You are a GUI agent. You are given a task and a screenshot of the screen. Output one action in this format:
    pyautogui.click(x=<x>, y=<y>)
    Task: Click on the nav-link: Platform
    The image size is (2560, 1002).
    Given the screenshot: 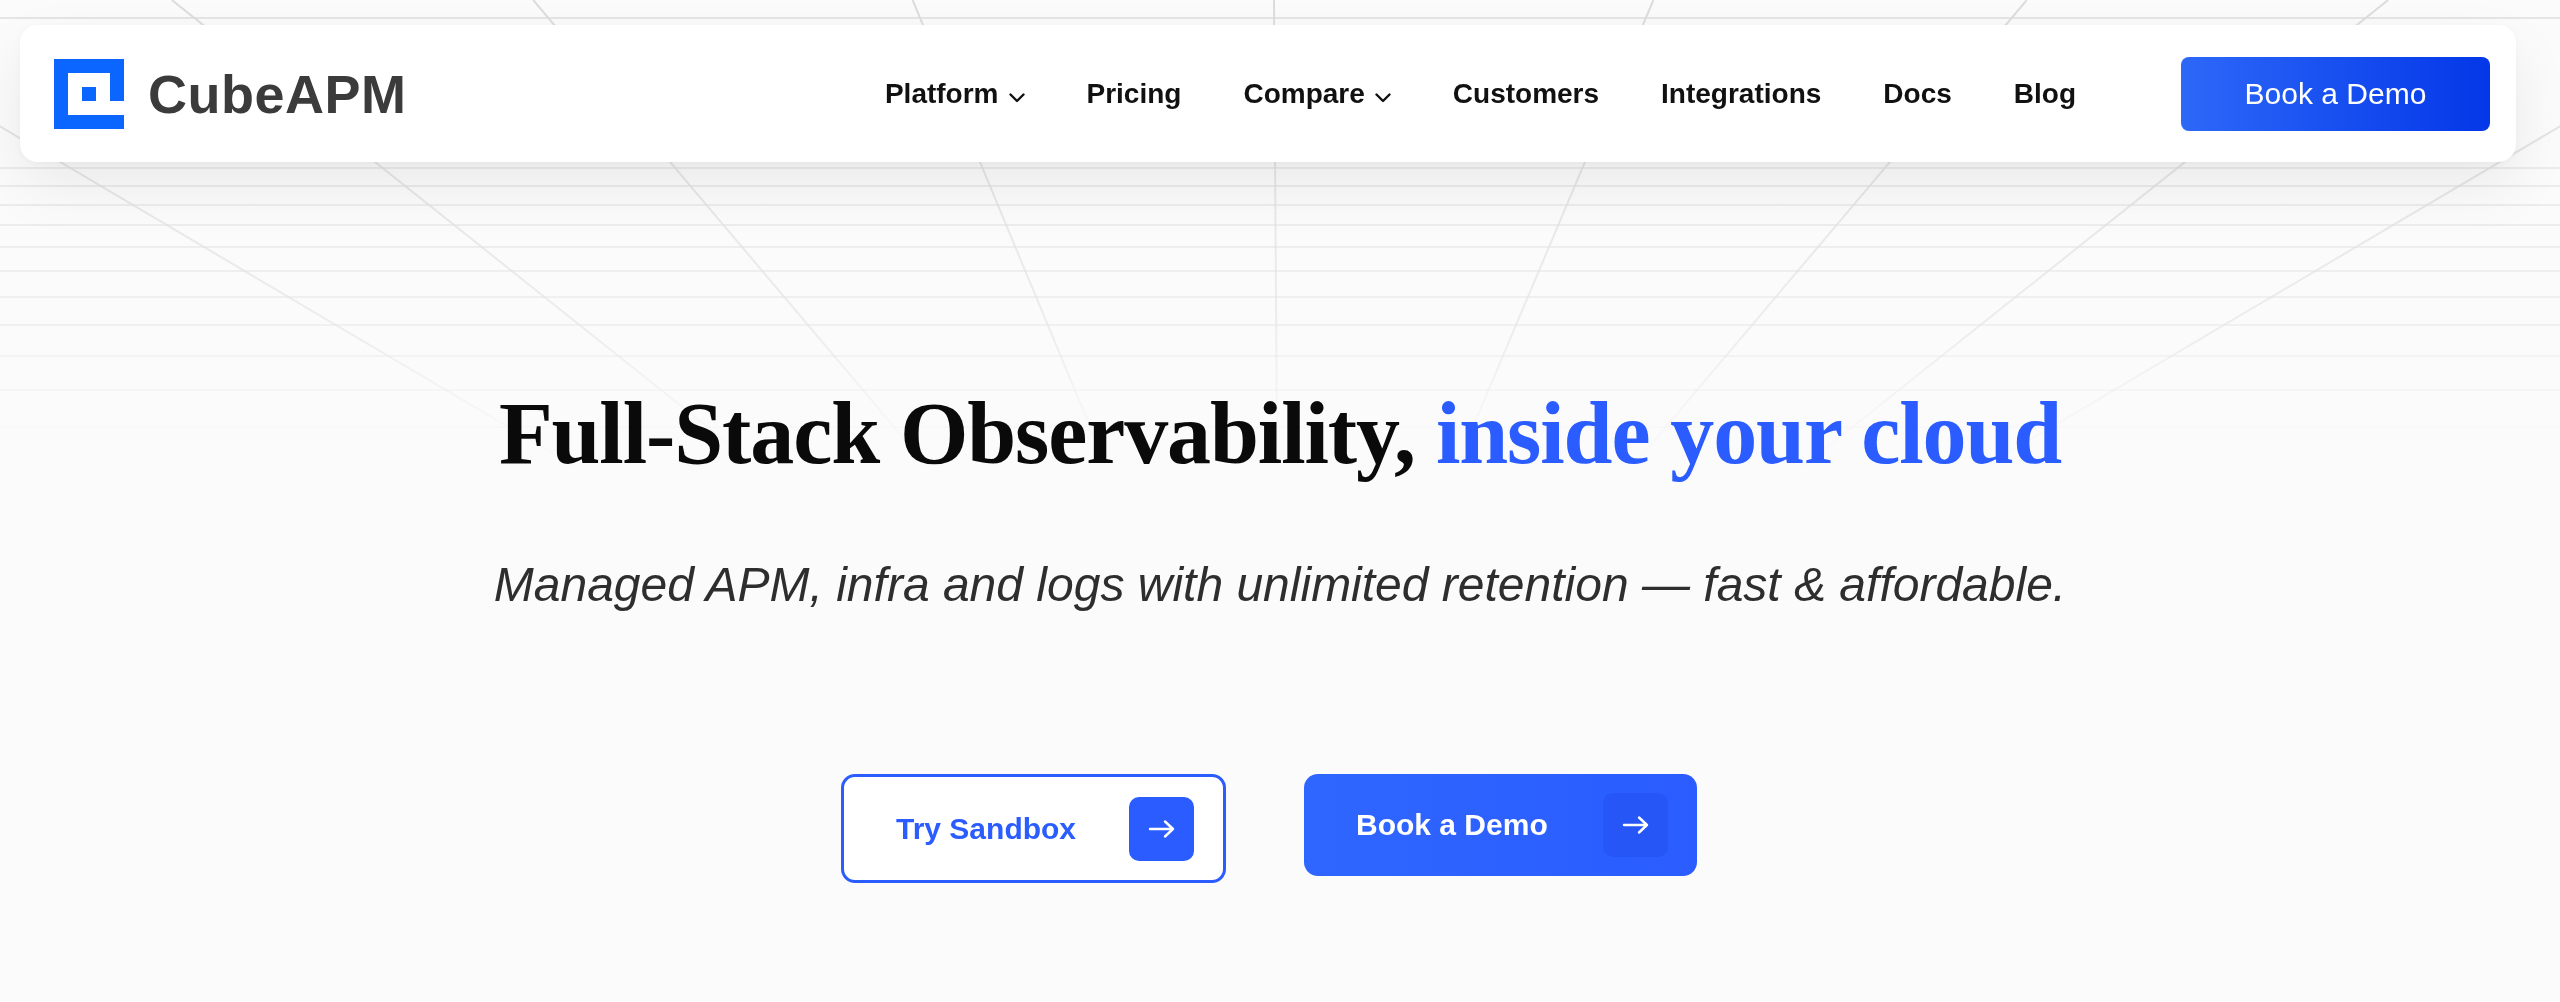 What is the action you would take?
    pyautogui.click(x=954, y=93)
    